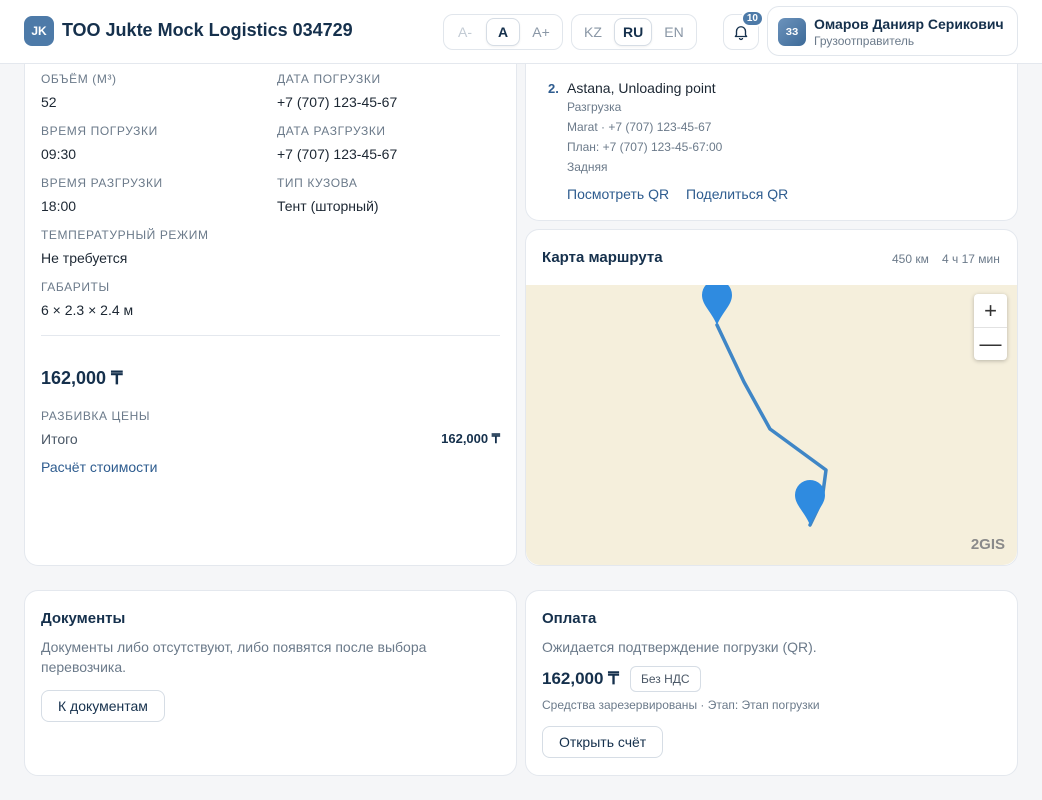 Image resolution: width=1042 pixels, height=800 pixels. What do you see at coordinates (96, 416) in the screenshot?
I see `price-breakdown-label: Разбивка цены` at bounding box center [96, 416].